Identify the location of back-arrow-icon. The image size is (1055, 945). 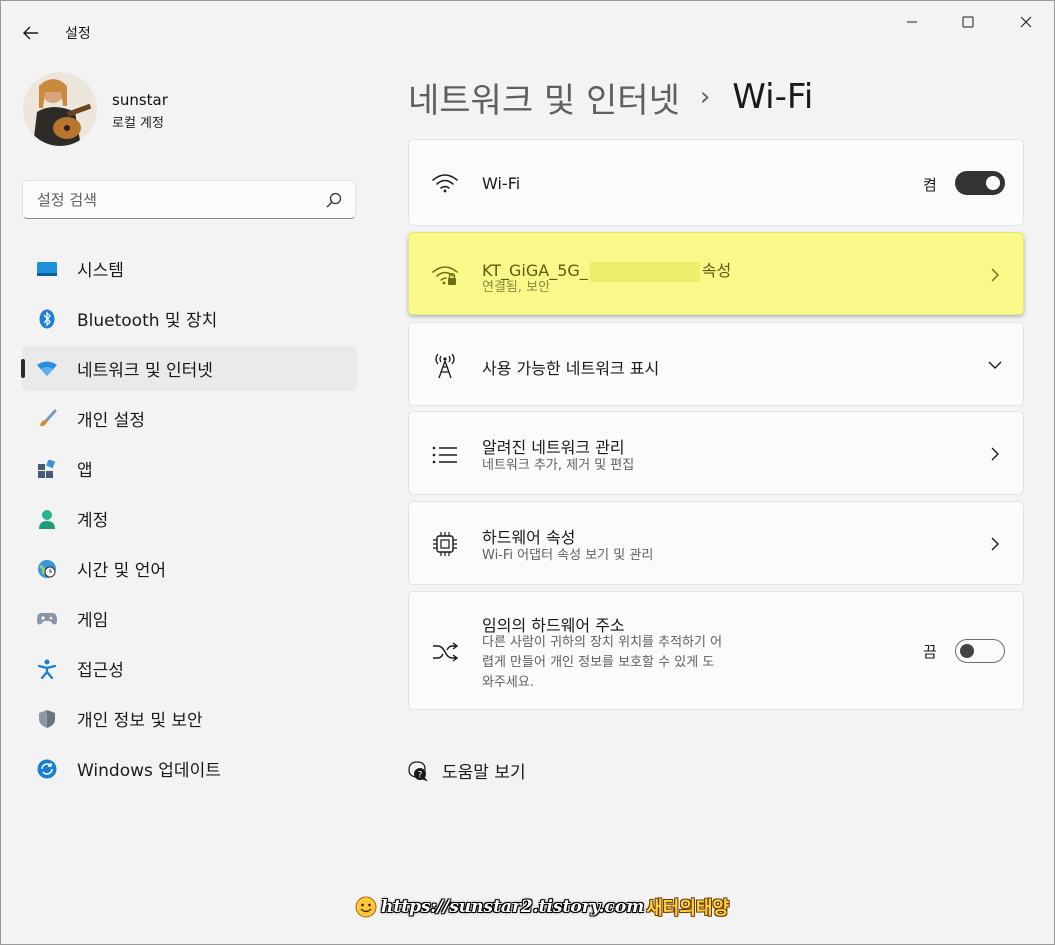
(30, 33).